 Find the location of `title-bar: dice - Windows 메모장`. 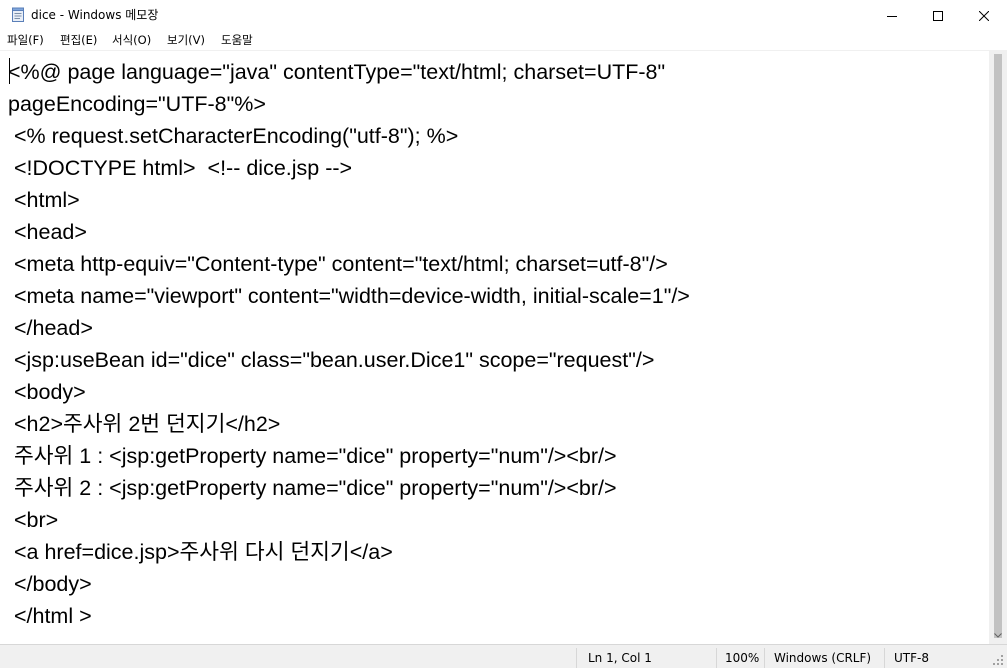

title-bar: dice - Windows 메모장 is located at coordinates (503, 15).